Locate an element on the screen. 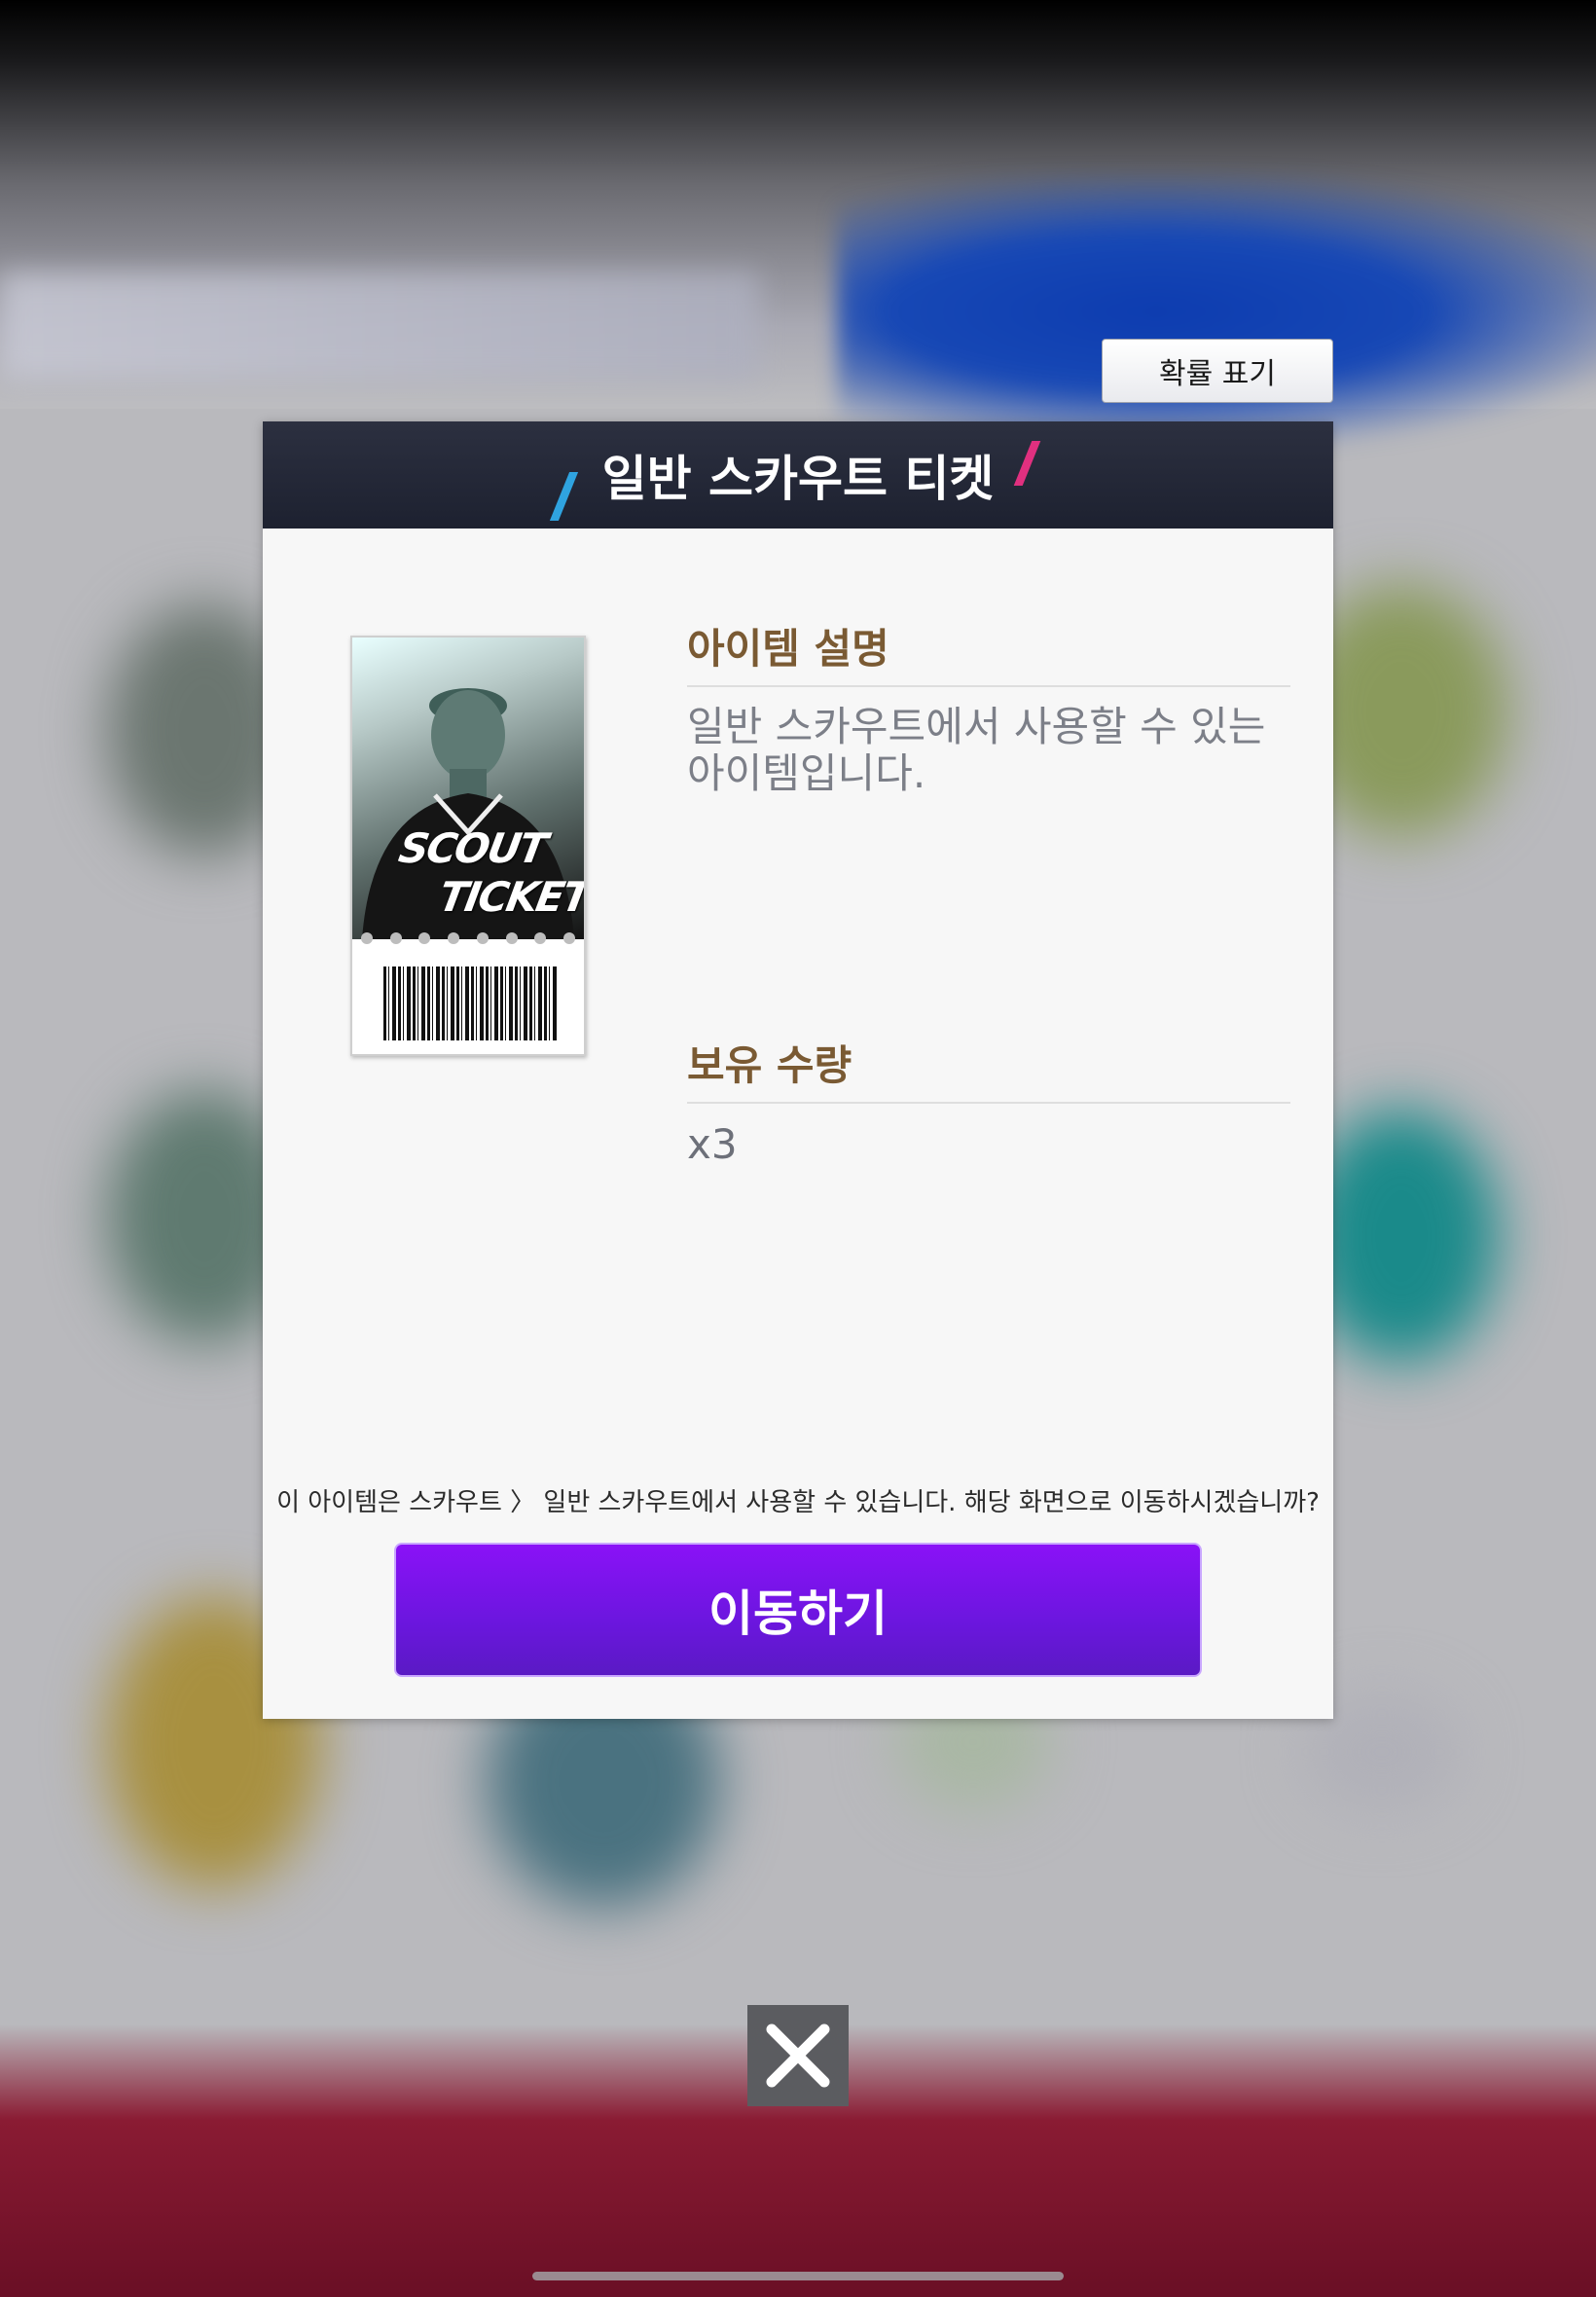  quantity-divider is located at coordinates (989, 1103).